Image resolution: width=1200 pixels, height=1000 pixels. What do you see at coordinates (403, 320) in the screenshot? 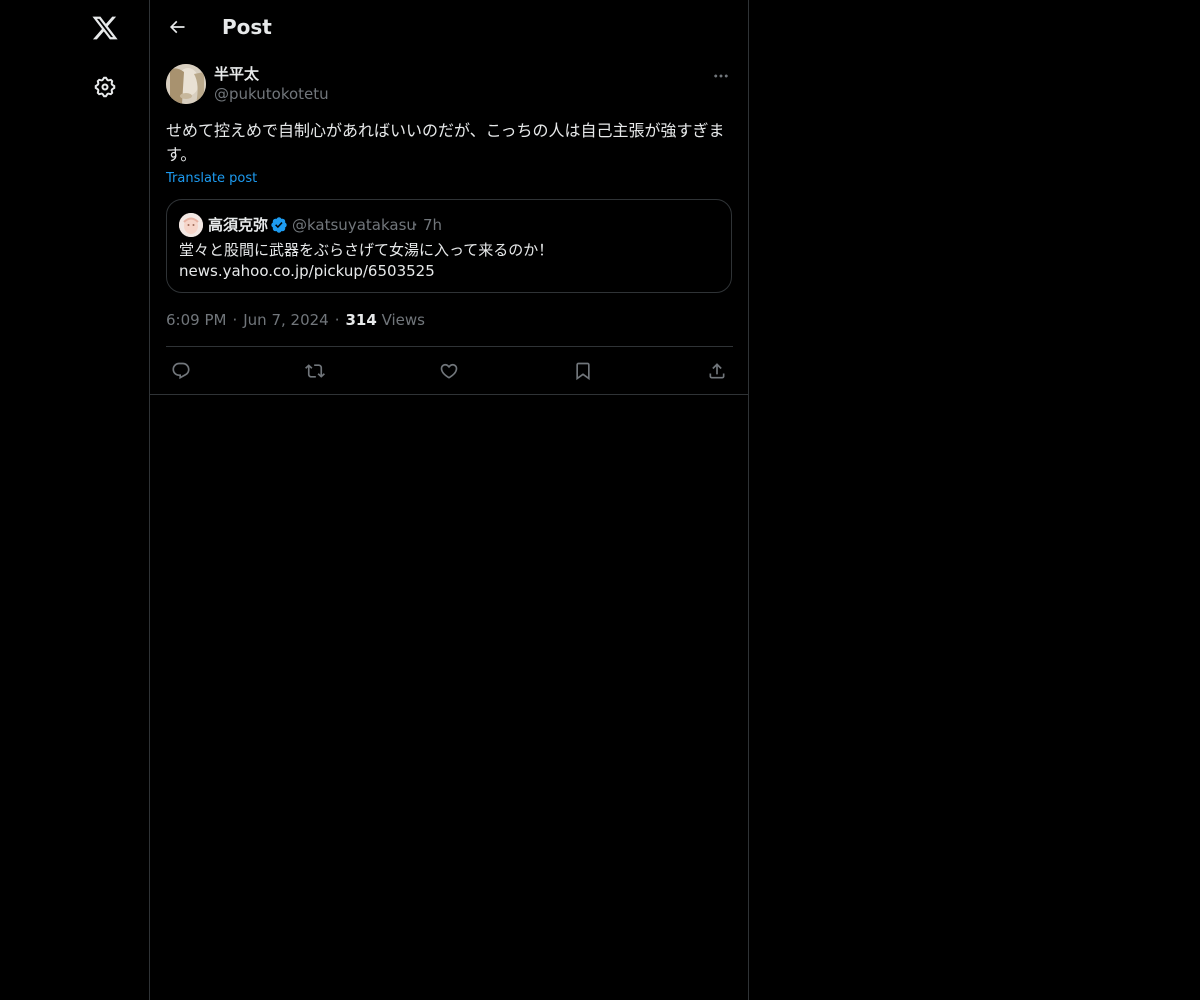
I see `views-label: Views` at bounding box center [403, 320].